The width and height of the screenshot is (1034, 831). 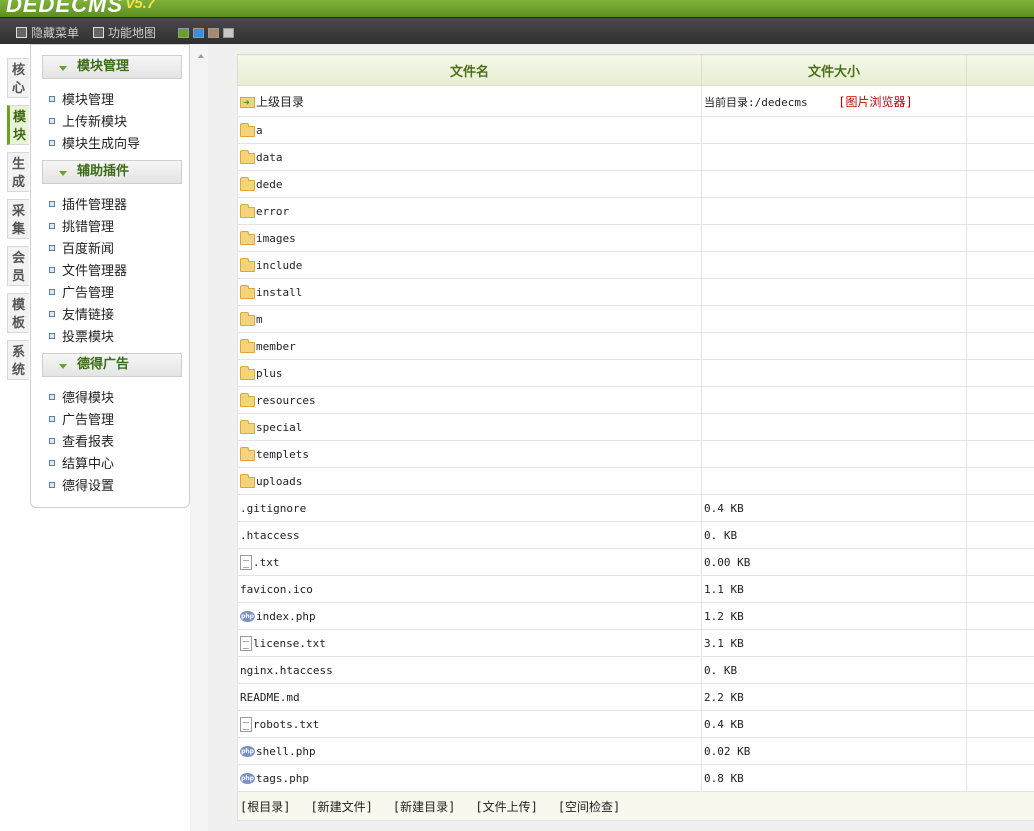 I want to click on vtab-4: 会员, so click(x=18, y=266).